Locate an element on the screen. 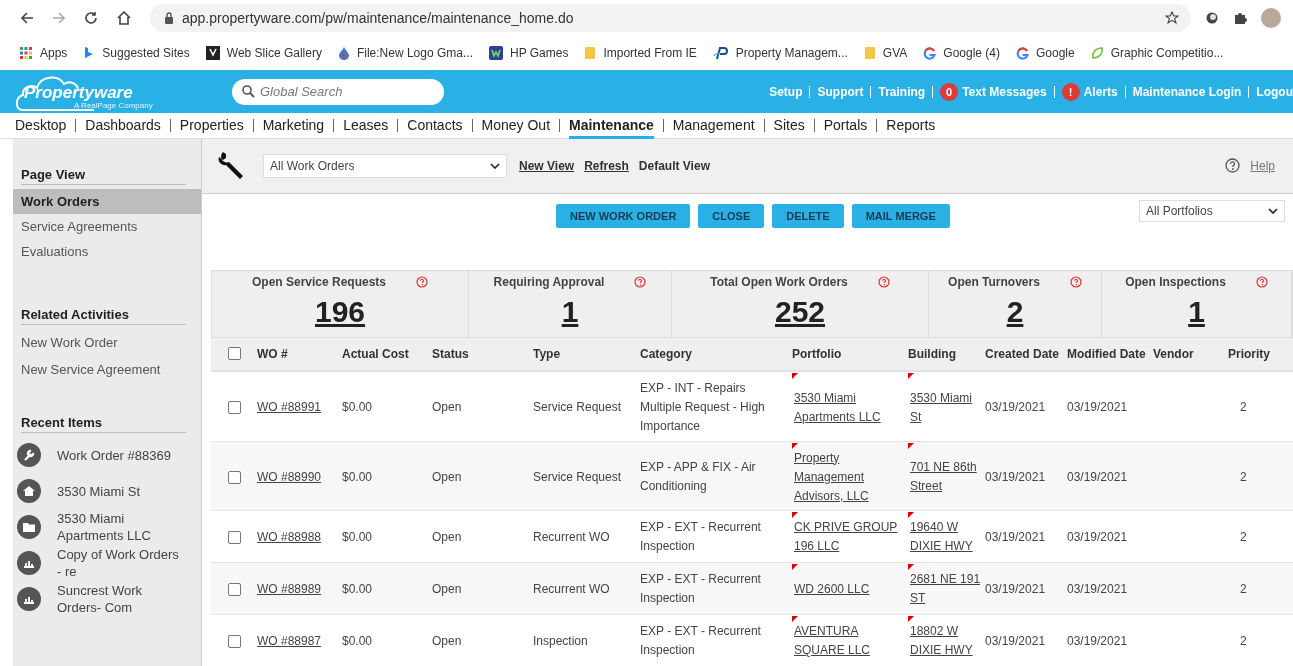 This screenshot has height=666, width=1293. nav-tab: Dashboards is located at coordinates (123, 125).